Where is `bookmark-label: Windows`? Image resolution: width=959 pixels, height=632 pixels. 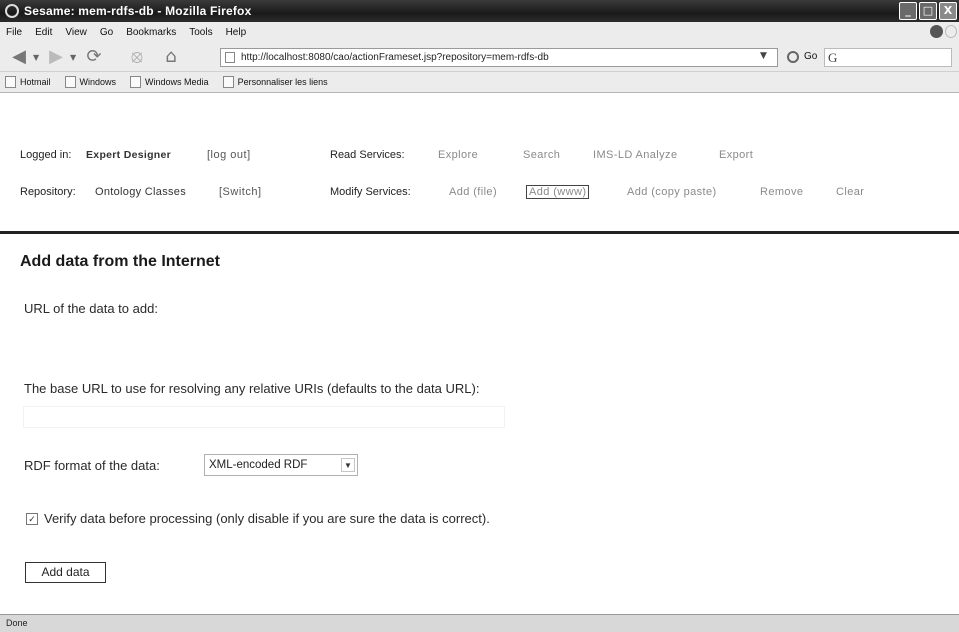
bookmark-label: Windows is located at coordinates (98, 82).